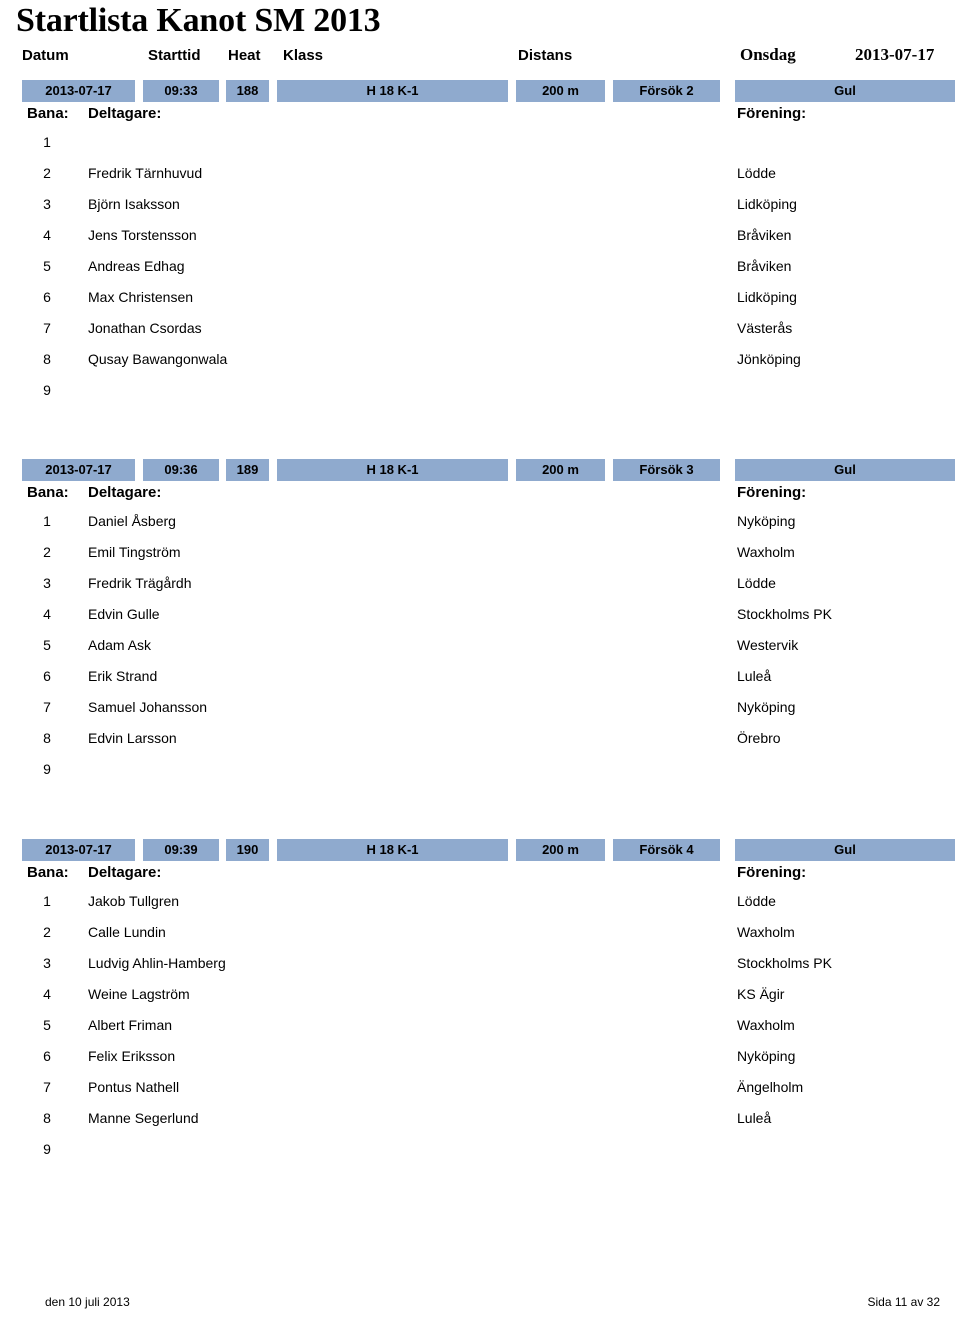 The image size is (960, 1331). What do you see at coordinates (392, 850) in the screenshot?
I see `heat-cell-class: H 18 K-1` at bounding box center [392, 850].